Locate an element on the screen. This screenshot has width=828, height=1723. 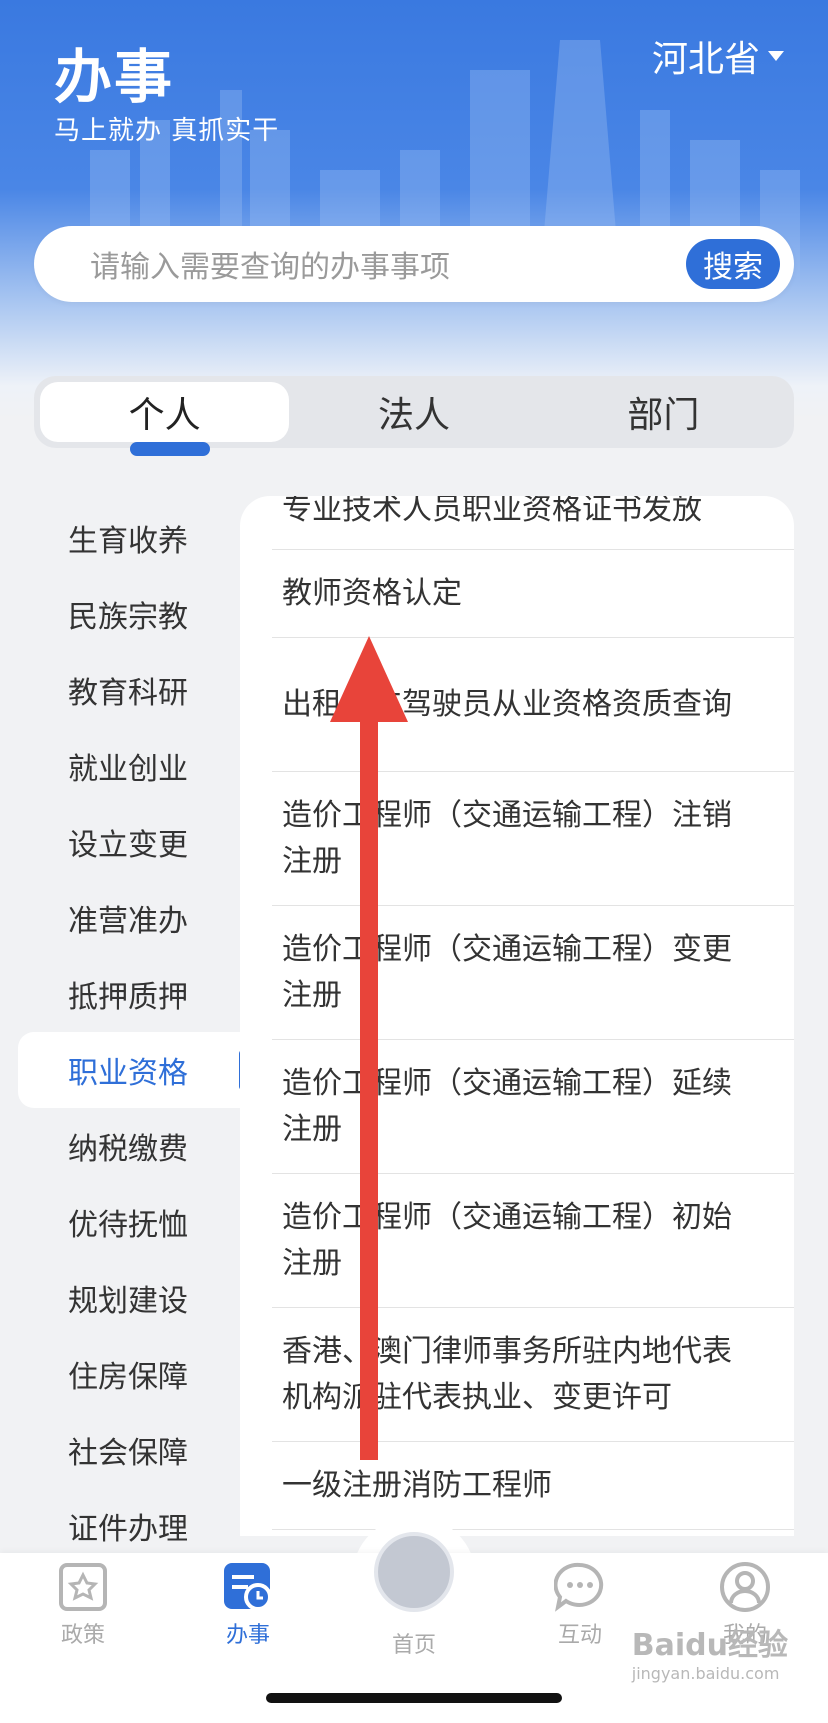
tab-interact: 互动 is located at coordinates (580, 1605).